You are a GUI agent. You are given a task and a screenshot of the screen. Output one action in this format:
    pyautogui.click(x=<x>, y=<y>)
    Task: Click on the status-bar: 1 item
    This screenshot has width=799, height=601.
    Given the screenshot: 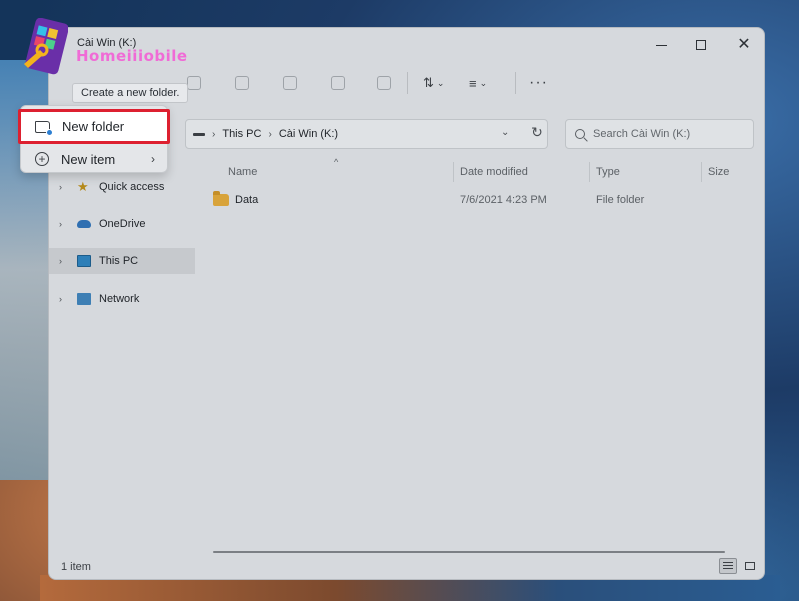 What is the action you would take?
    pyautogui.click(x=406, y=566)
    